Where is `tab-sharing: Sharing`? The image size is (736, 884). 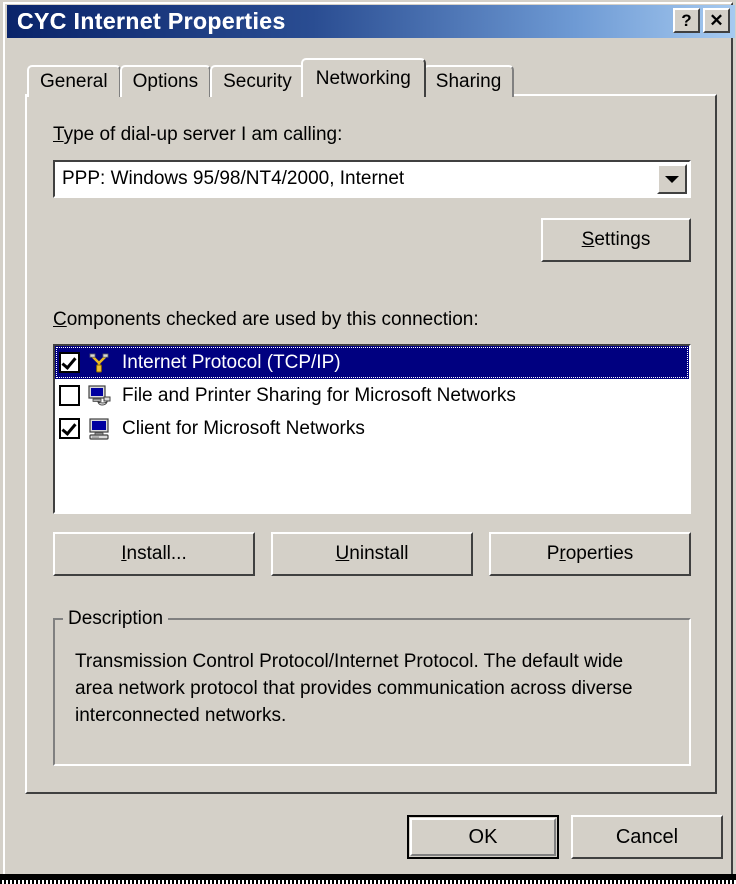
tab-sharing: Sharing is located at coordinates (468, 81).